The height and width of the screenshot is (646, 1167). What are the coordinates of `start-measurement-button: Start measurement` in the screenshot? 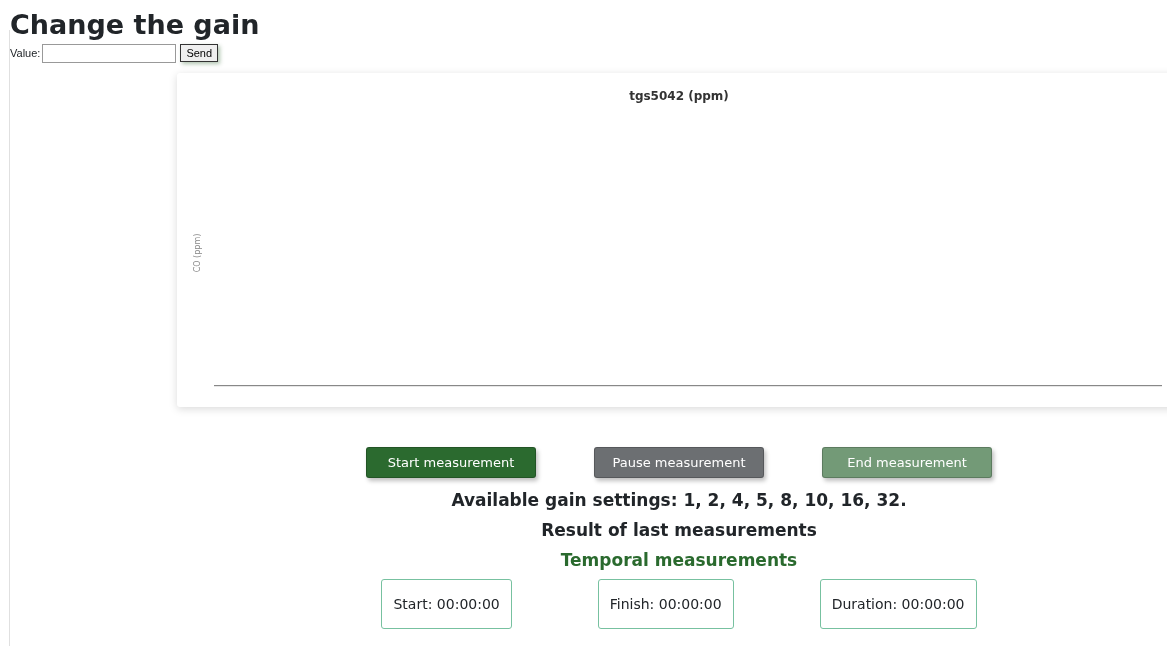 It's located at (451, 462).